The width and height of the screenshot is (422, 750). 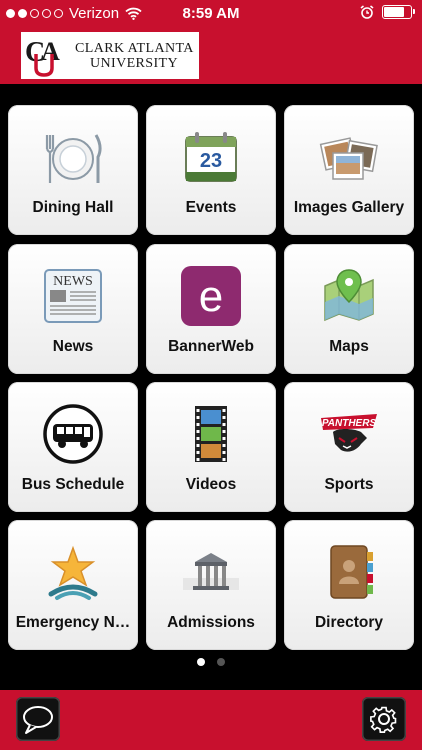 I want to click on tile-dining-hall: Dining Hall, so click(x=73, y=170).